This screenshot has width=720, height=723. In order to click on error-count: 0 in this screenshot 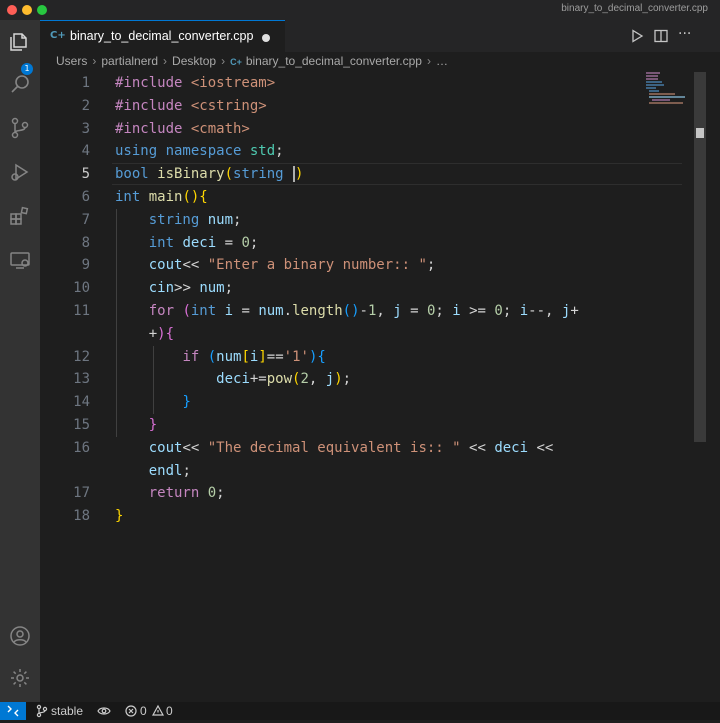, I will do `click(143, 711)`.